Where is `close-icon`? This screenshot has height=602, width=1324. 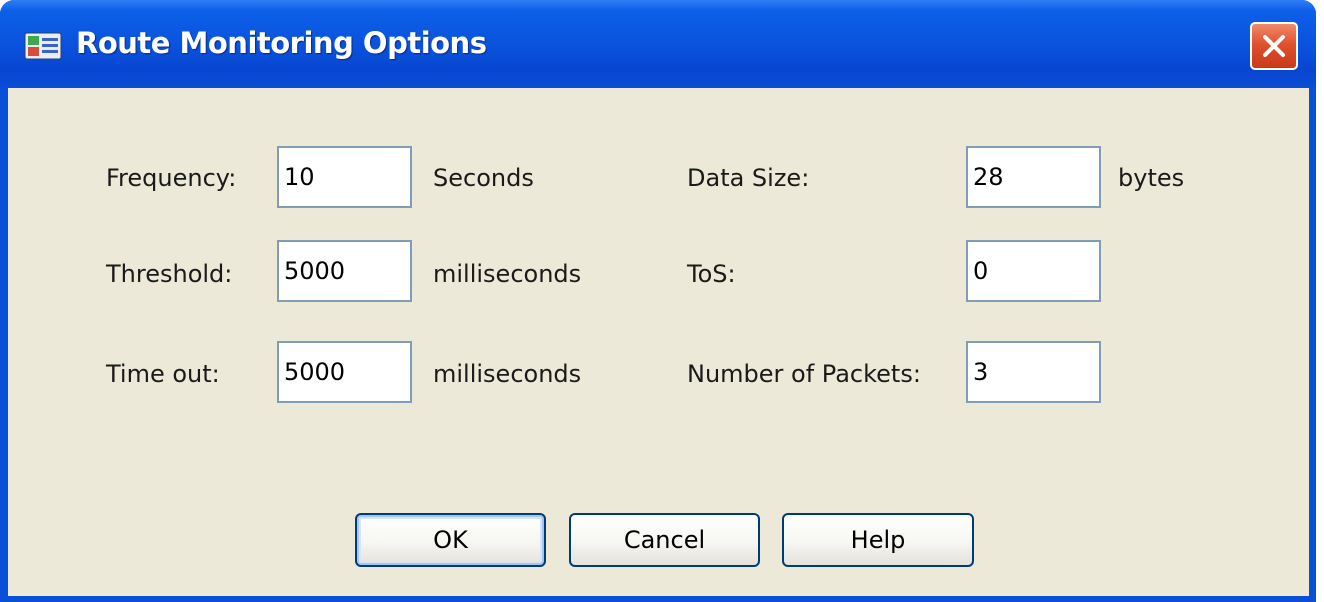 close-icon is located at coordinates (1274, 46).